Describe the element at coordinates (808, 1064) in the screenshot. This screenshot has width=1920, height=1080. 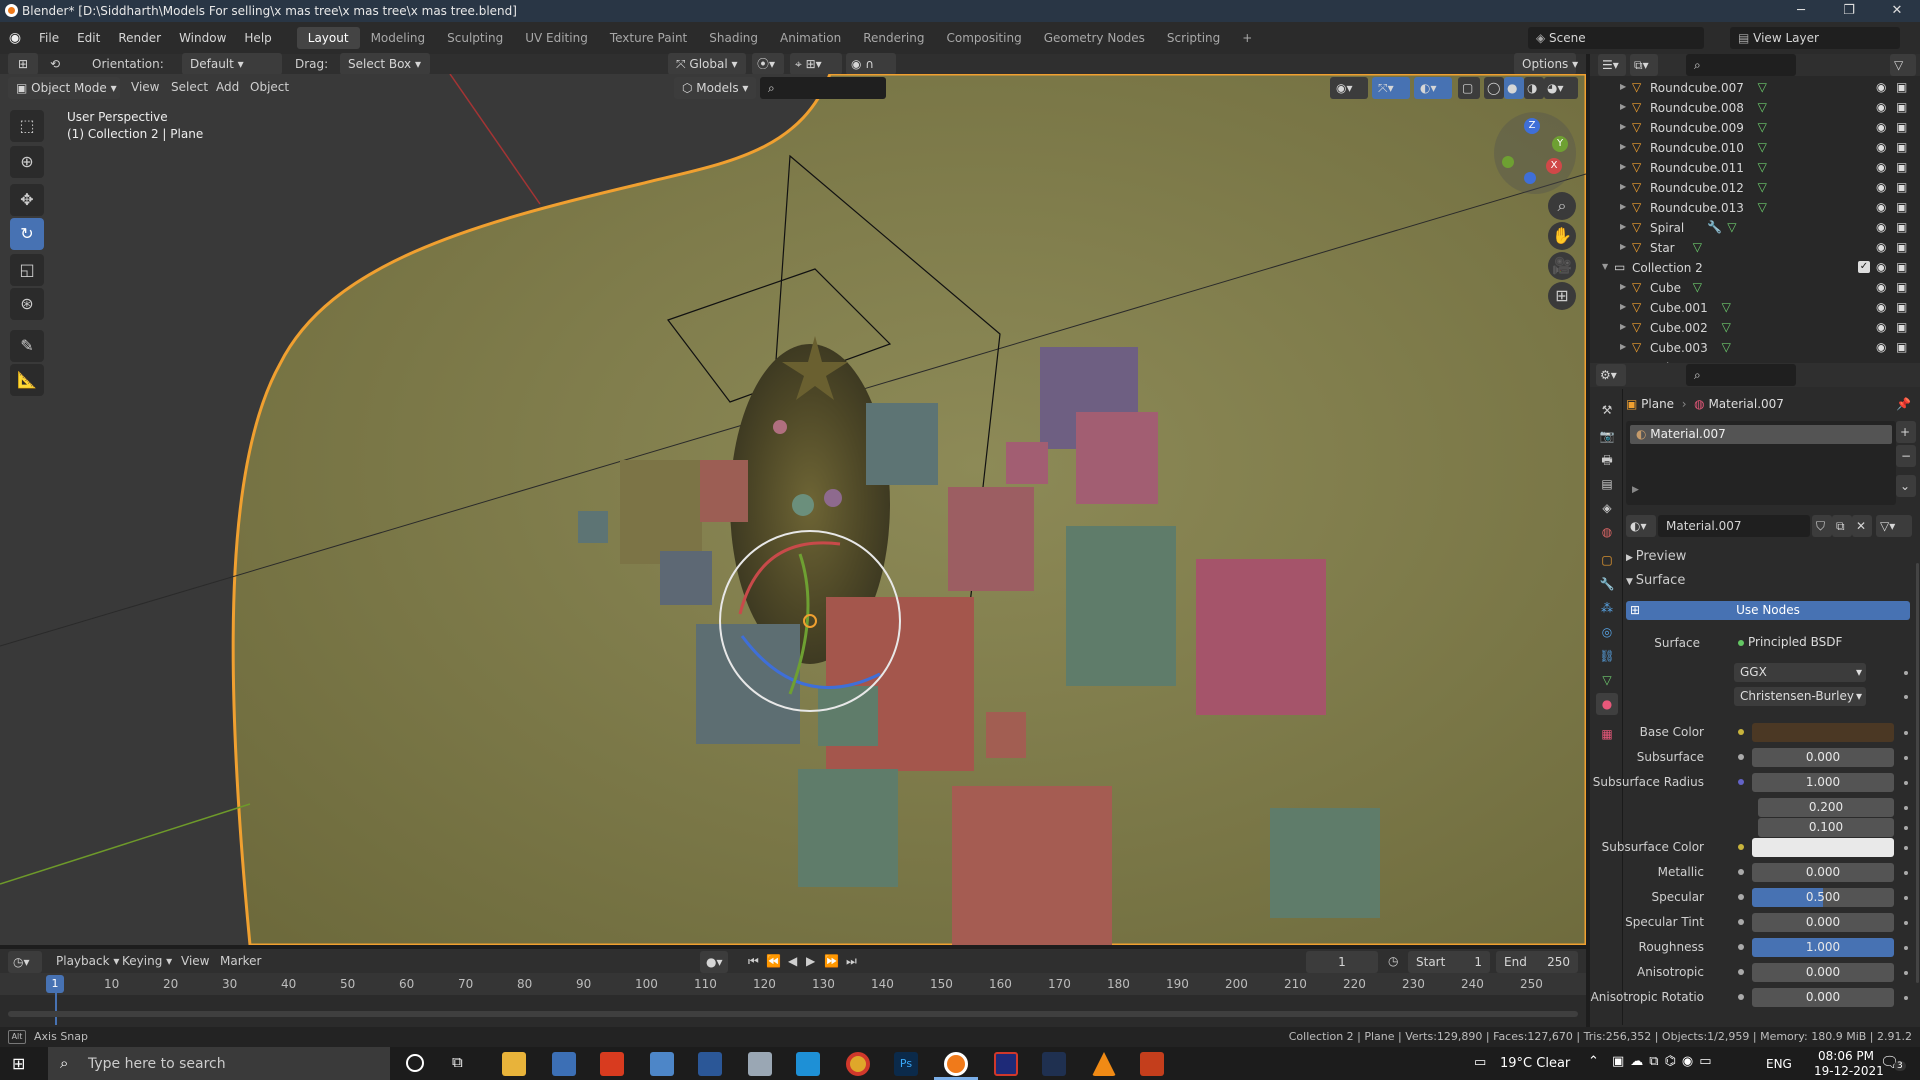
I see `mail-icon` at that location.